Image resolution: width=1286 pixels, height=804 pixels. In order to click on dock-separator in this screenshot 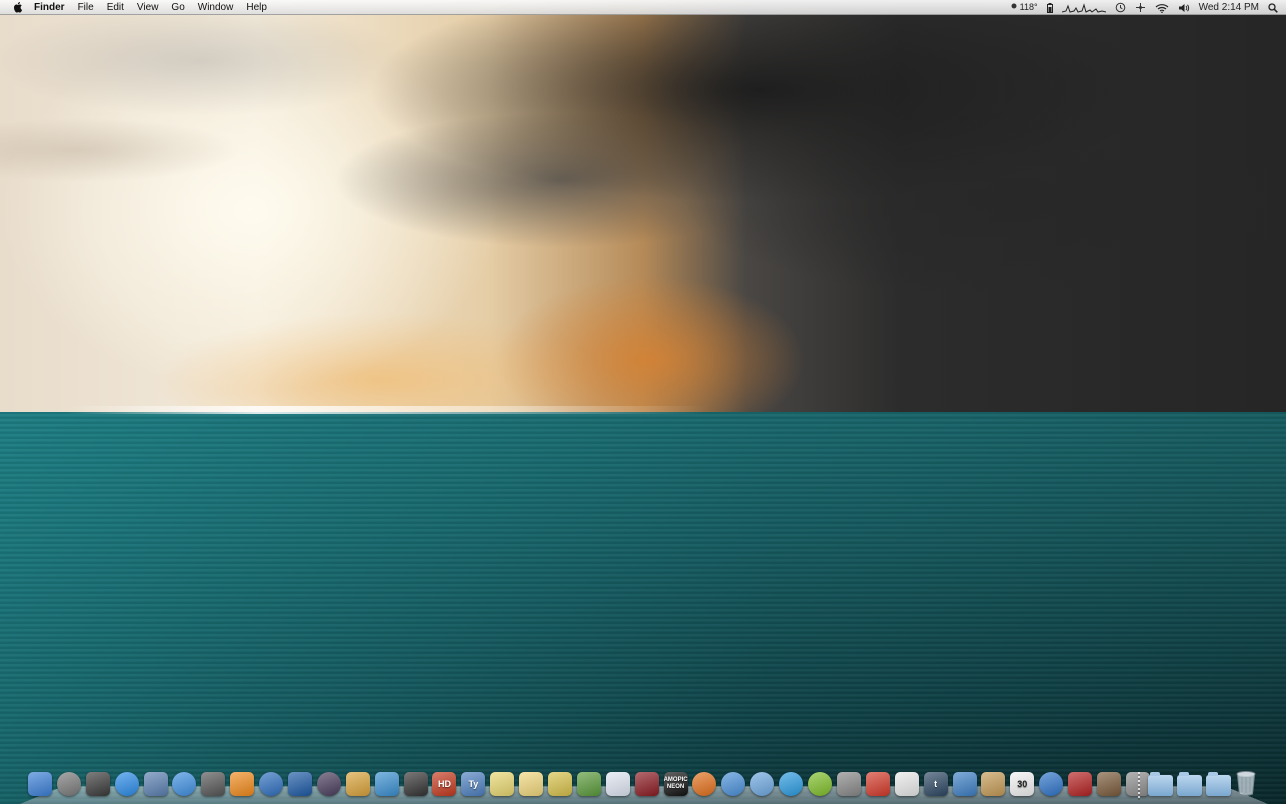, I will do `click(1139, 786)`.